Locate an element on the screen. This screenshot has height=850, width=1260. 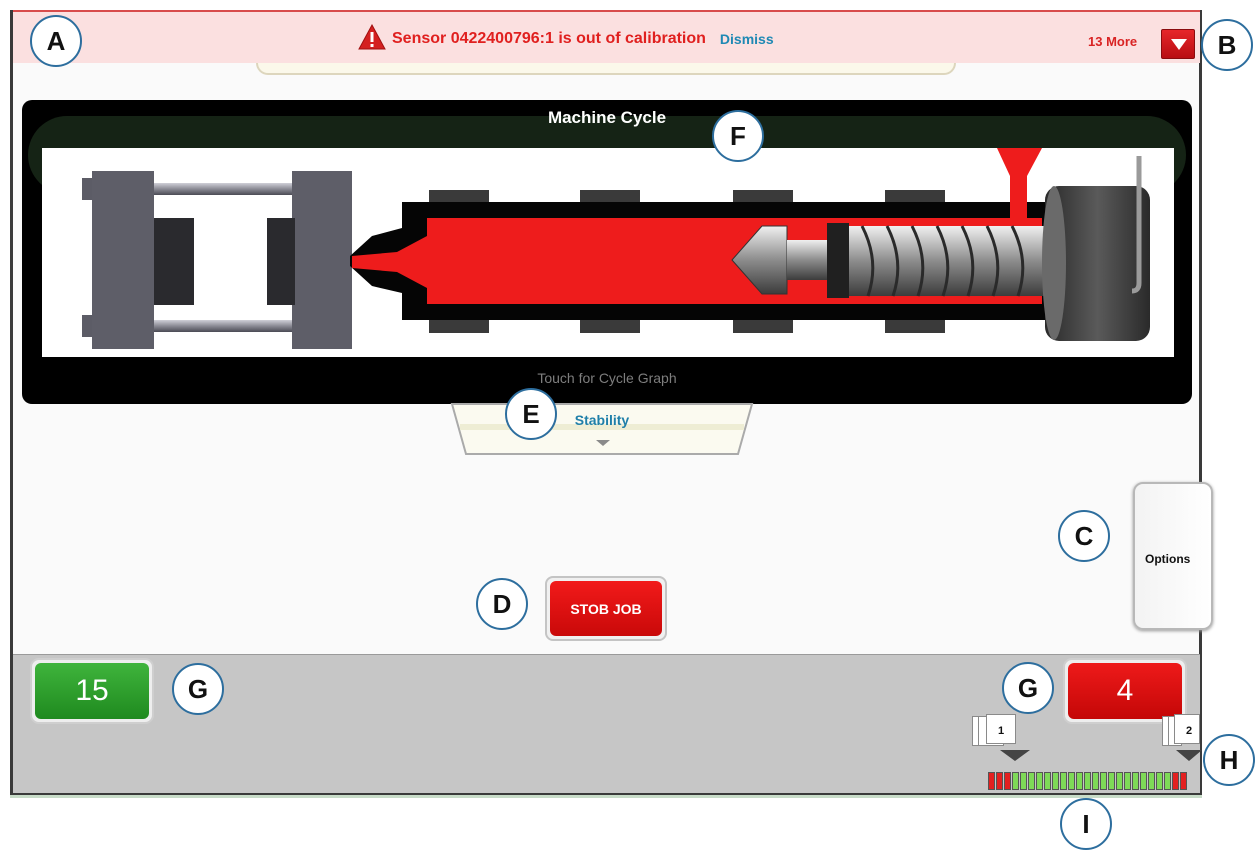
good-parts-value: 15 is located at coordinates (92, 691).